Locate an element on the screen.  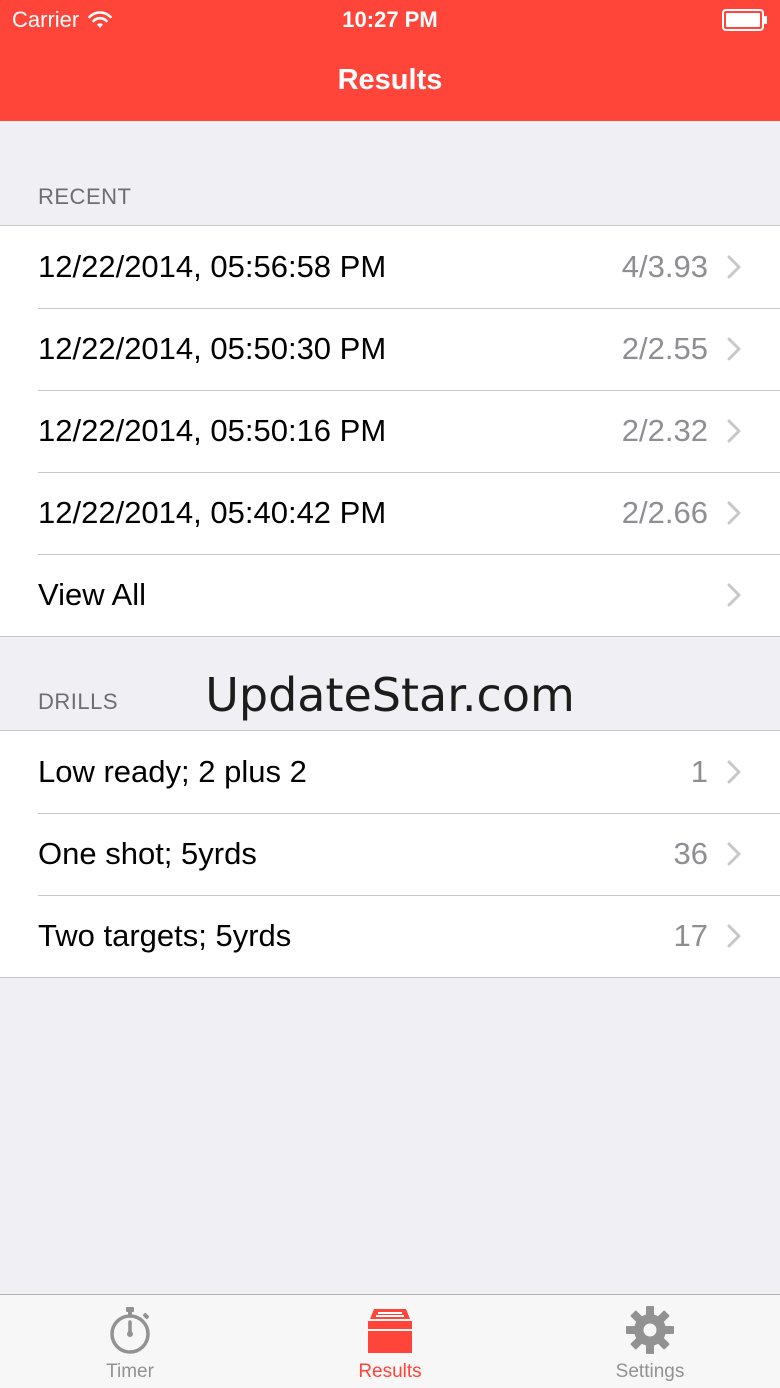
result-timestamp: 12/22/2014, 05:40:42 PM is located at coordinates (212, 512).